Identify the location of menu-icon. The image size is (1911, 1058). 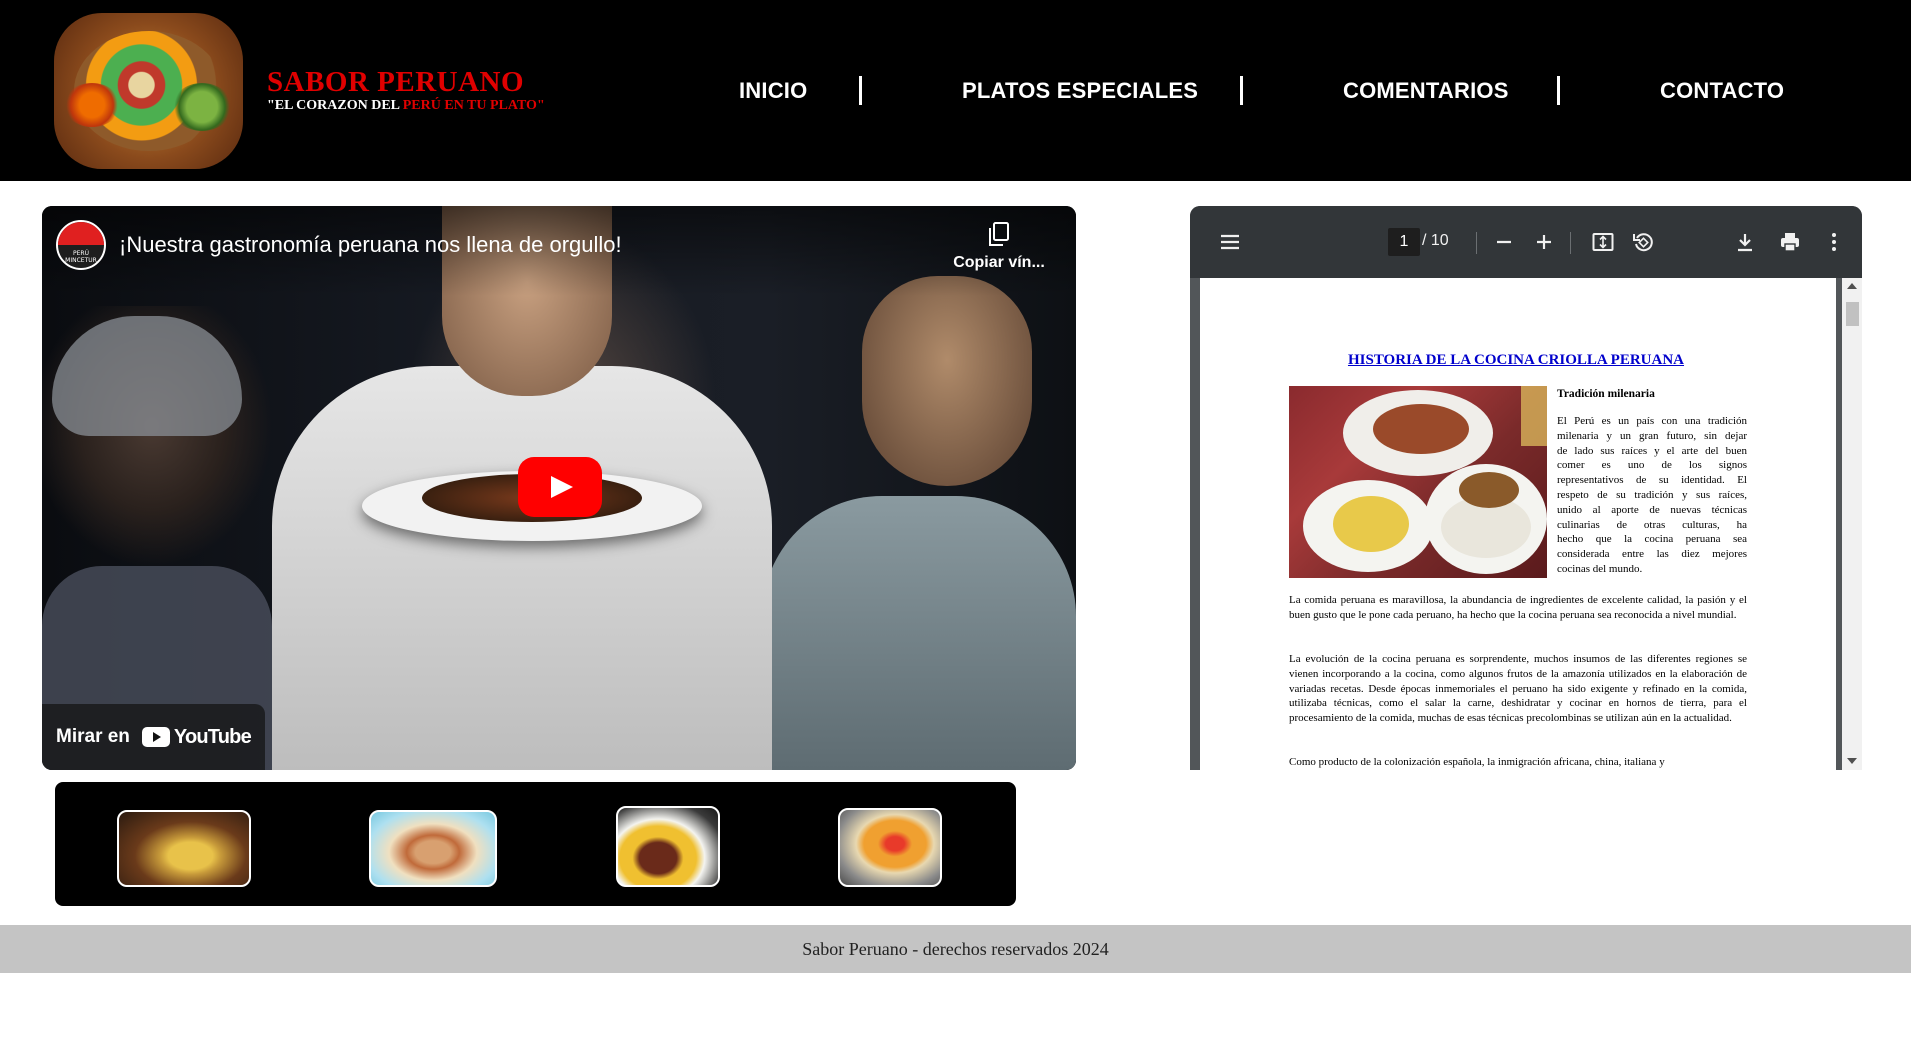
(1230, 242).